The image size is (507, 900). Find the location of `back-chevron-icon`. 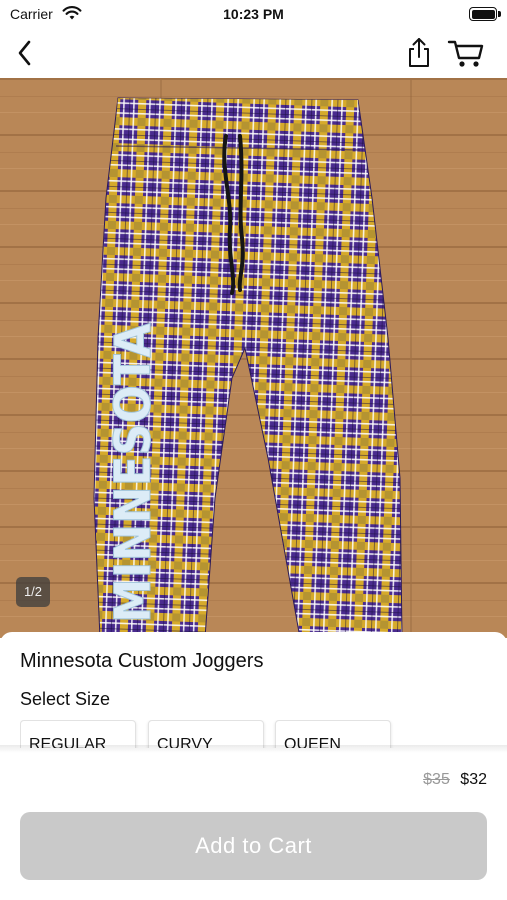

back-chevron-icon is located at coordinates (26, 53).